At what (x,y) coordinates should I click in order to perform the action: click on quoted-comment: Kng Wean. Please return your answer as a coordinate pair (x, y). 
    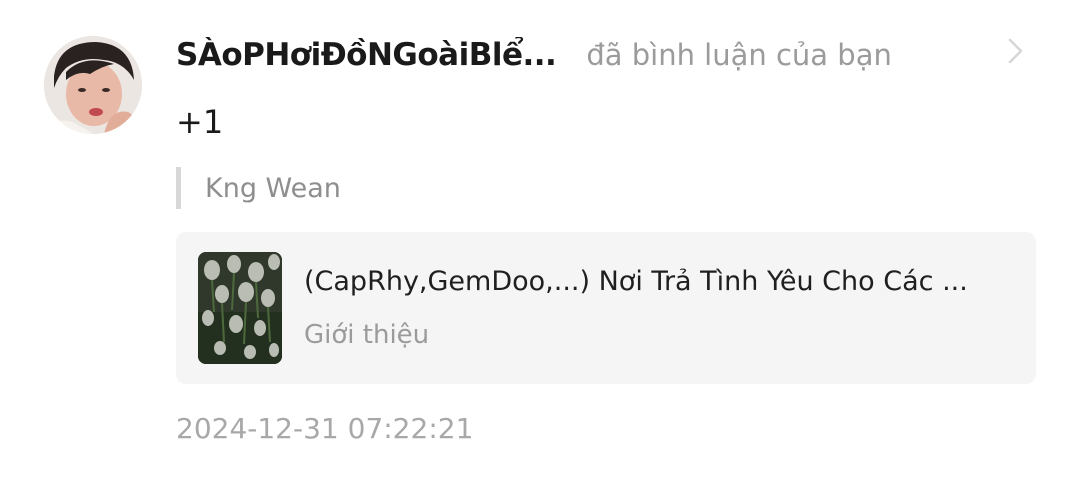
    Looking at the image, I should click on (258, 188).